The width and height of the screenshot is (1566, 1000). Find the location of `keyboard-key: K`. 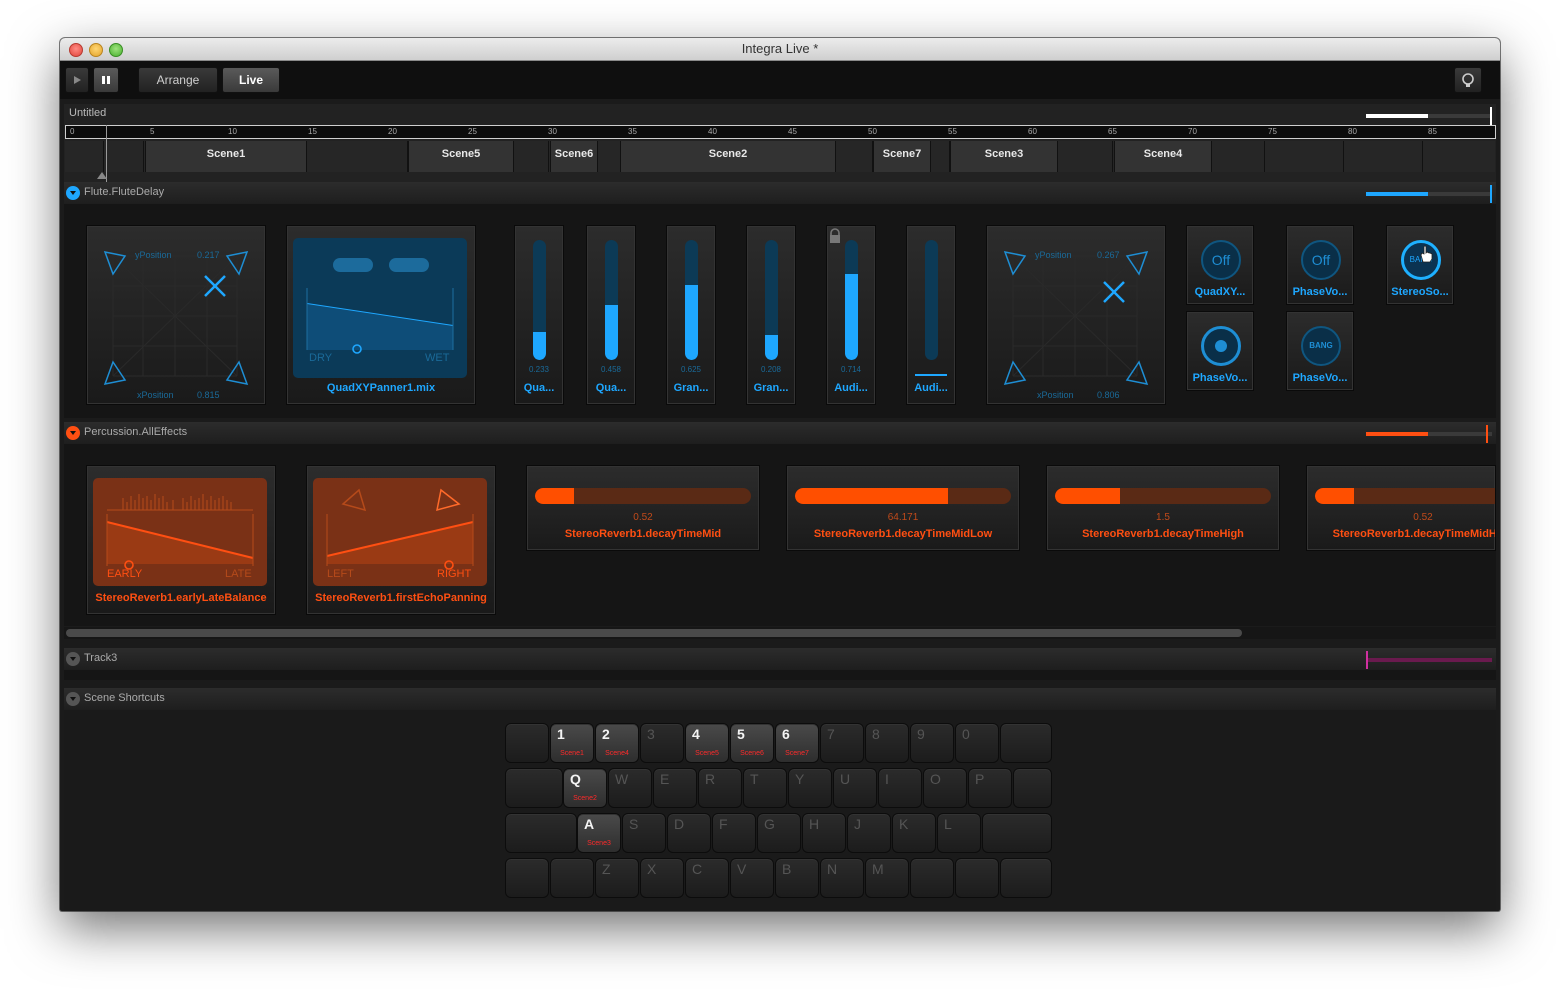

keyboard-key: K is located at coordinates (914, 833).